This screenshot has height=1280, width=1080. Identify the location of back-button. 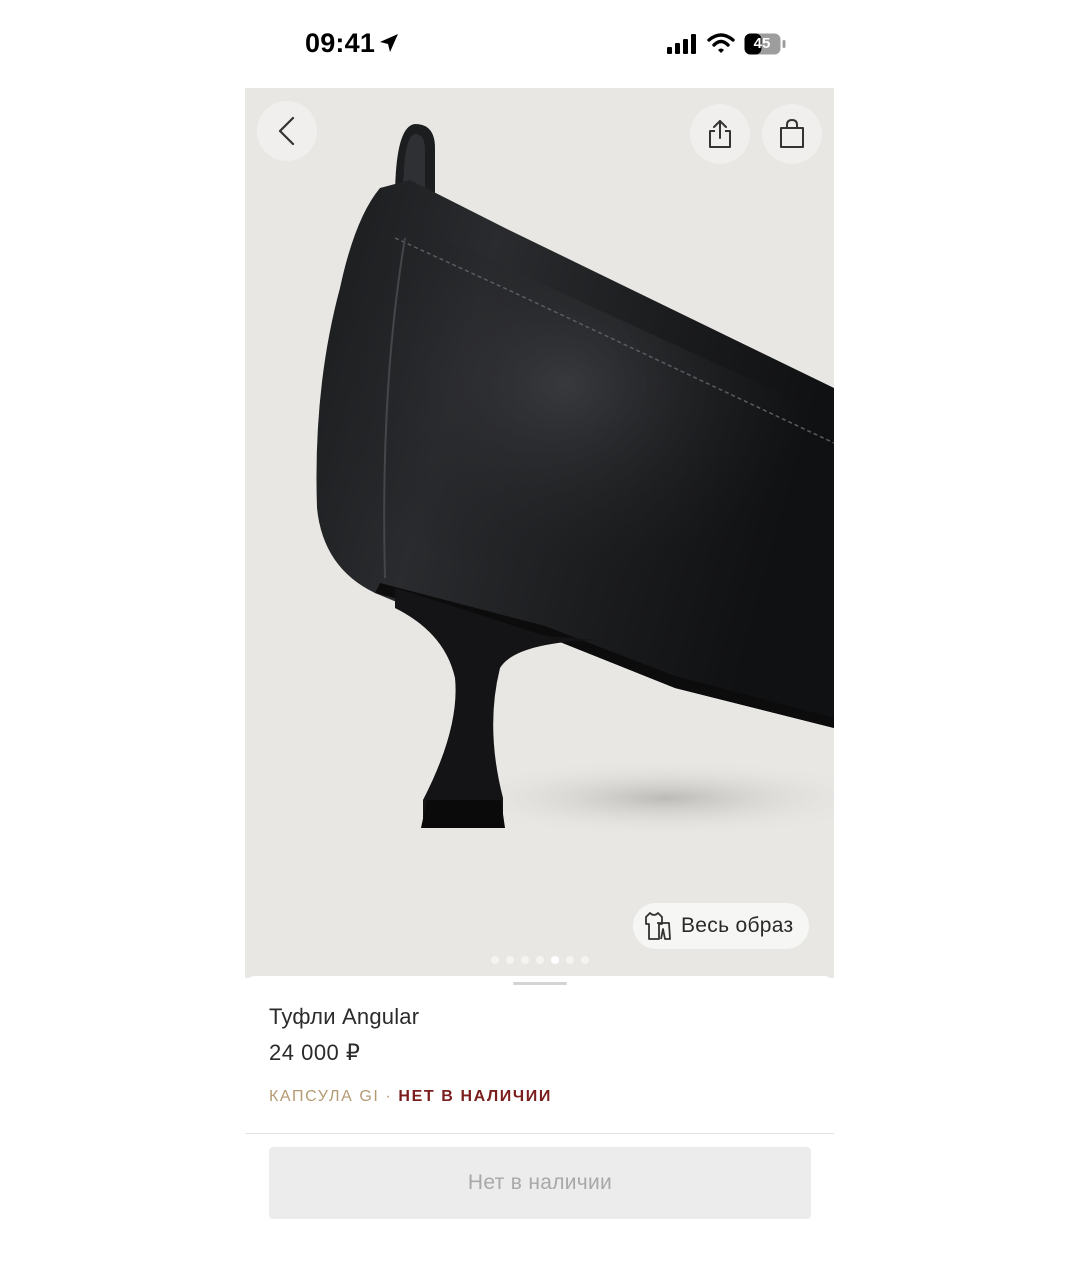
(287, 131).